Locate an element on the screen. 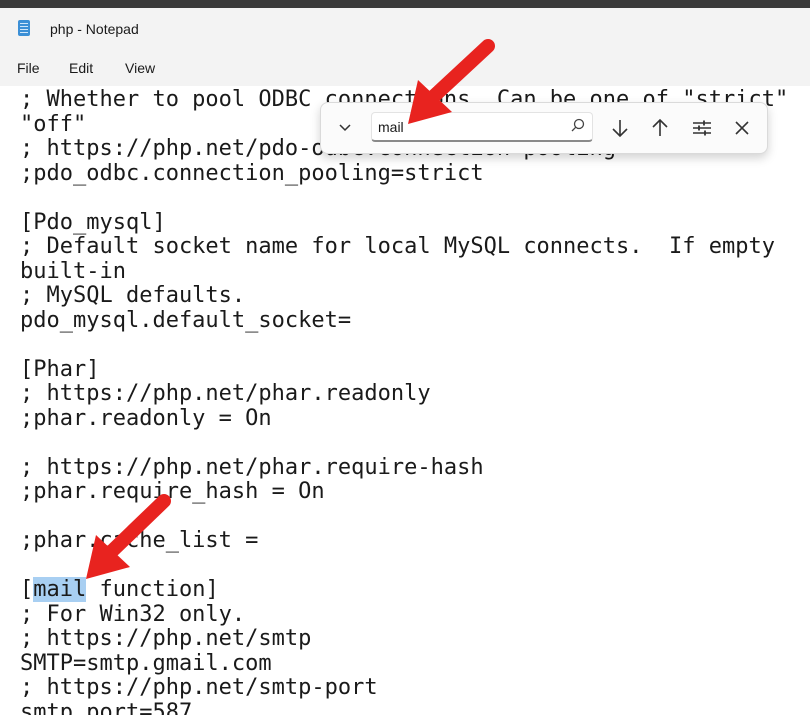 The width and height of the screenshot is (810, 715). editor-line: ;pdo_odbc.connection_pooling=strict is located at coordinates (252, 173).